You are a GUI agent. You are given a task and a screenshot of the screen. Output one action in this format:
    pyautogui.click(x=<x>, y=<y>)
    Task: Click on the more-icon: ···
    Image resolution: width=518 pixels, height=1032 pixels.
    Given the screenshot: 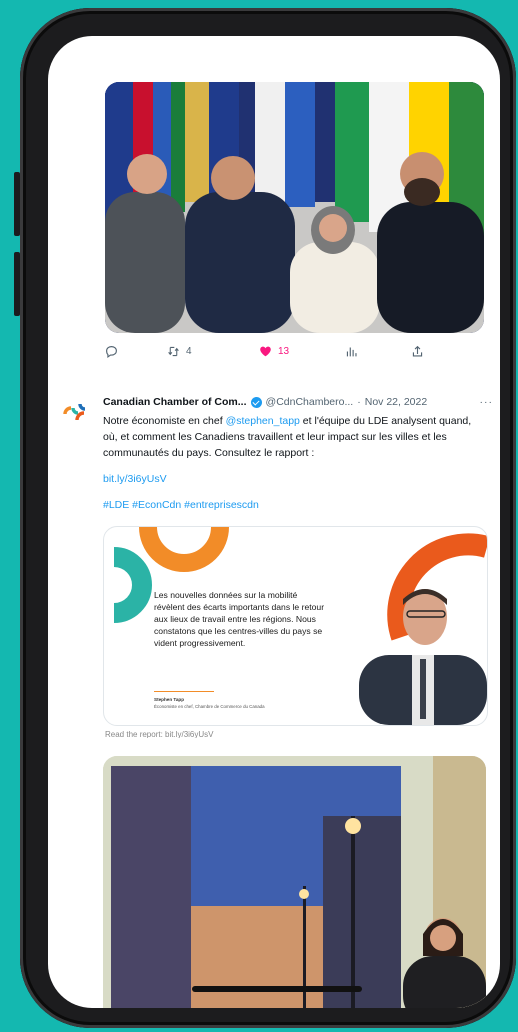 What is the action you would take?
    pyautogui.click(x=487, y=402)
    